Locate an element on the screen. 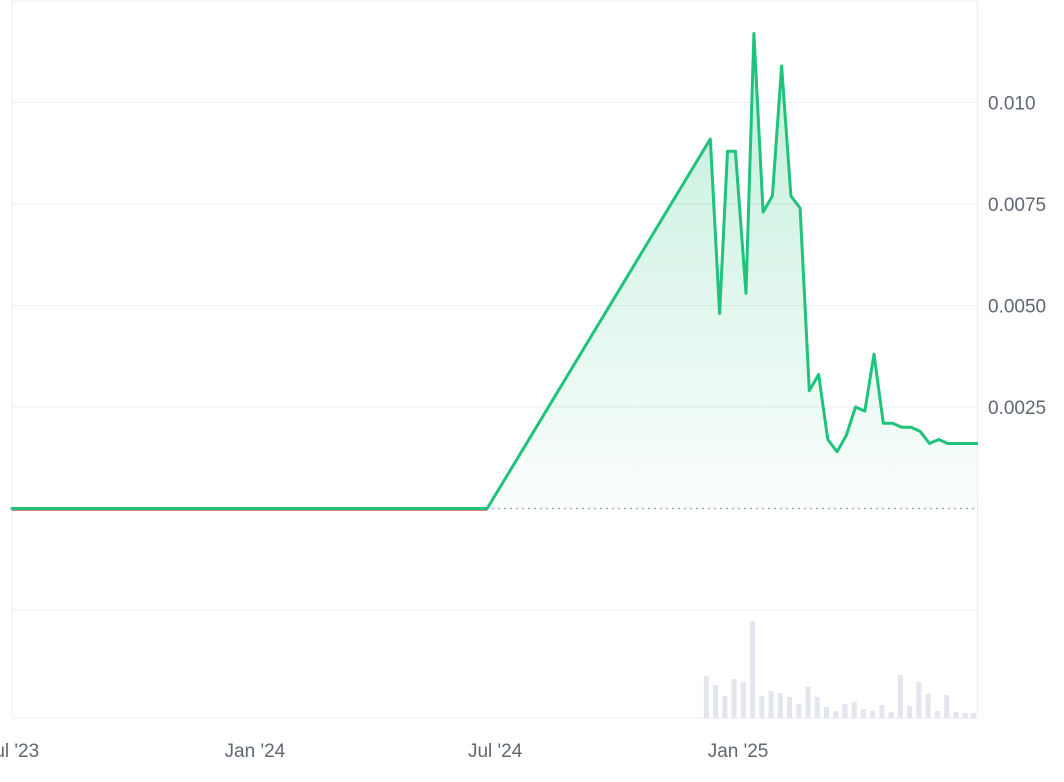 The width and height of the screenshot is (1064, 782). x-axis: Jul '23 Jan '24 Jul '24 Jan '25 is located at coordinates (384, 751).